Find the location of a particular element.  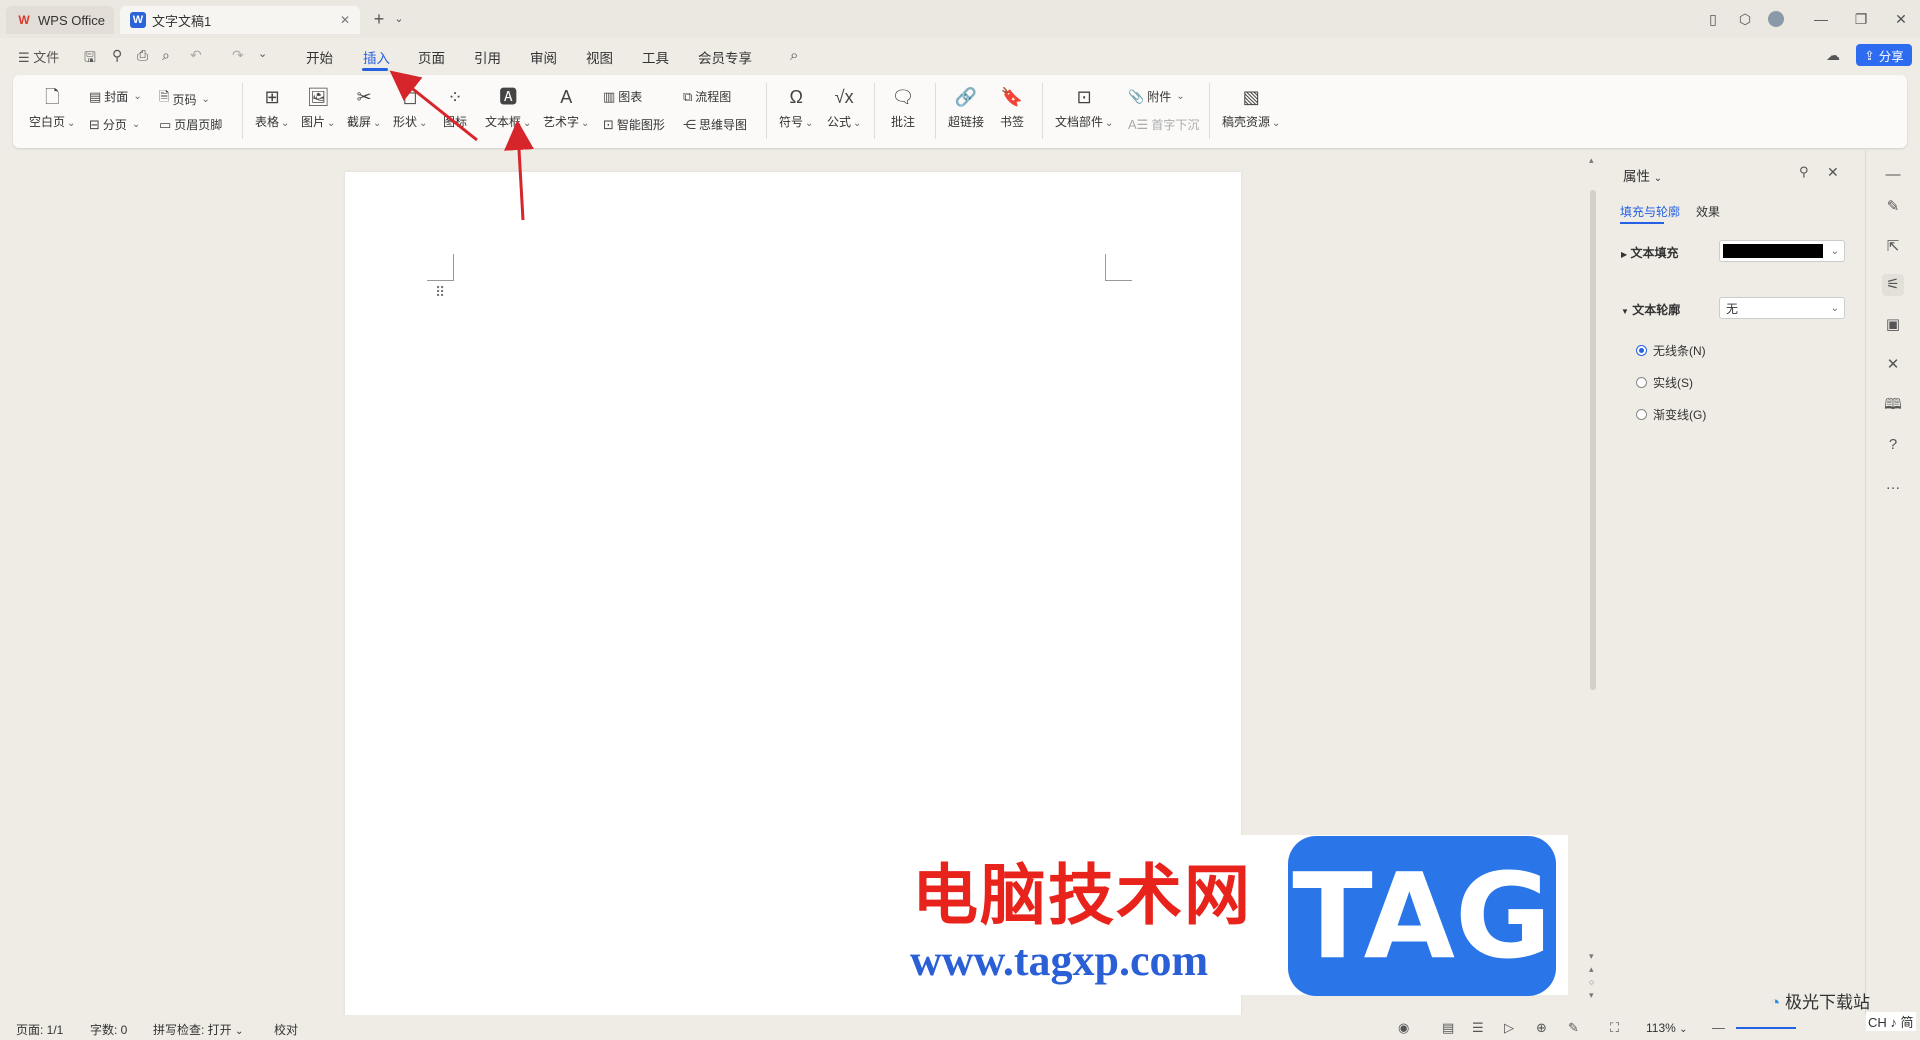

restore-icon: ❐ is located at coordinates (1861, 19).